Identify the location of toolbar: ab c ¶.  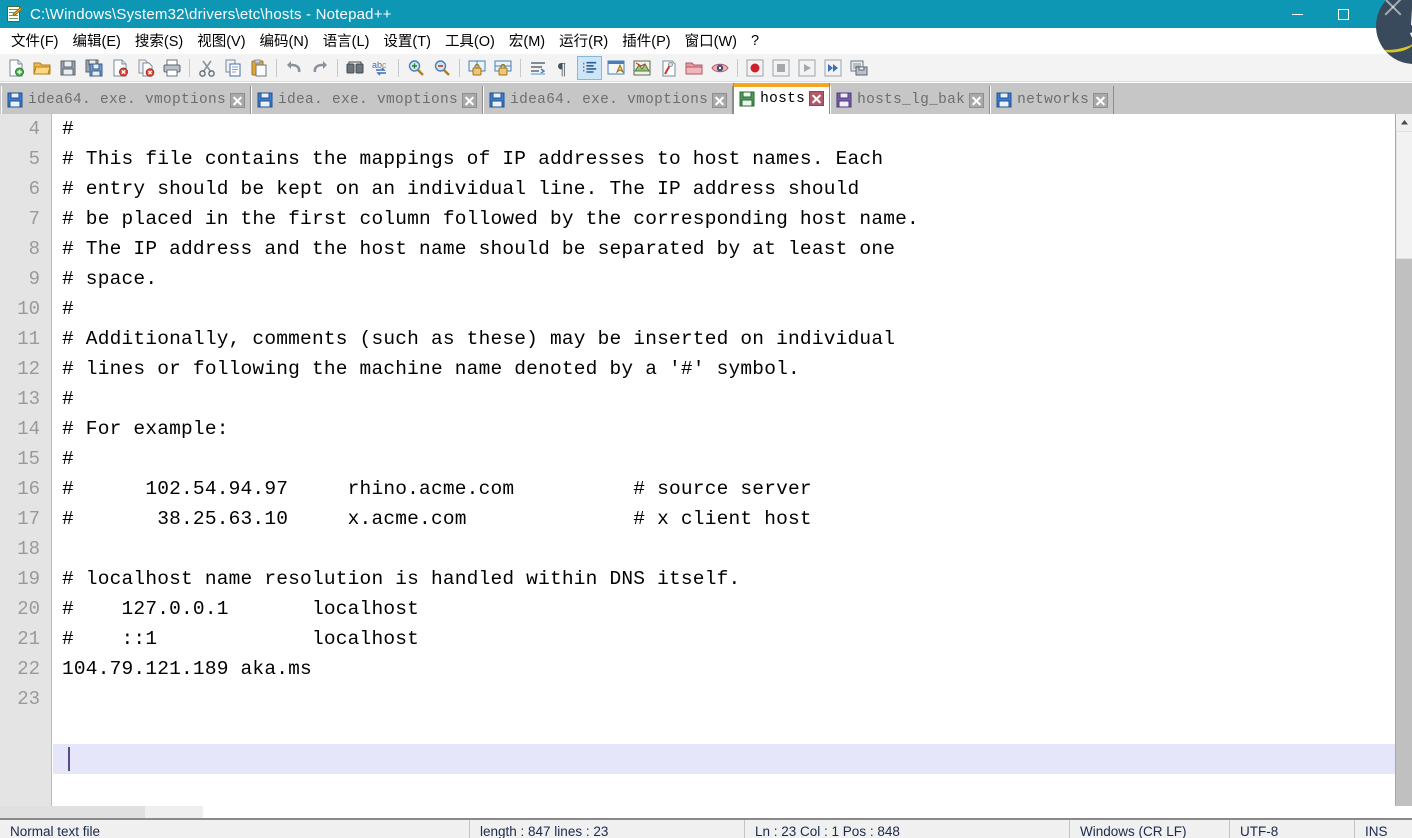
(706, 68).